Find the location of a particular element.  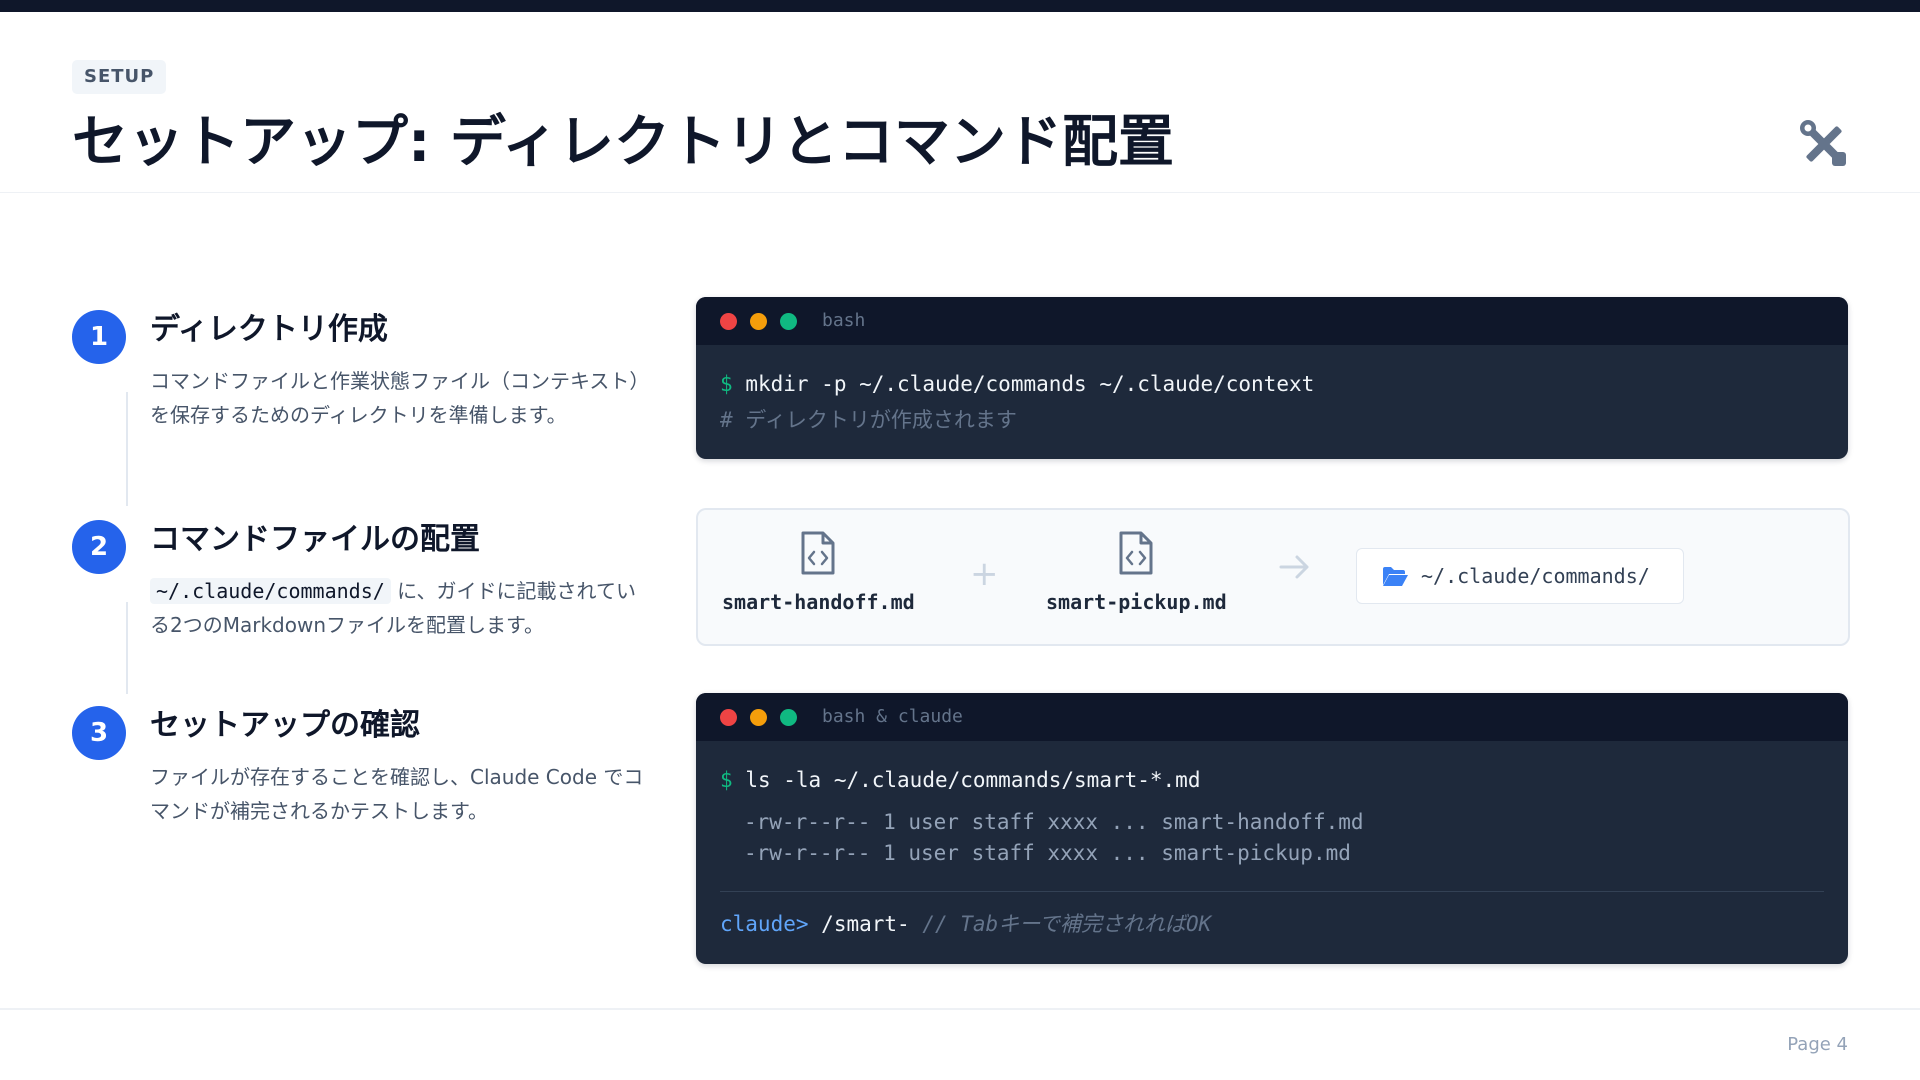

terminal-label: bash & claude is located at coordinates (892, 716).